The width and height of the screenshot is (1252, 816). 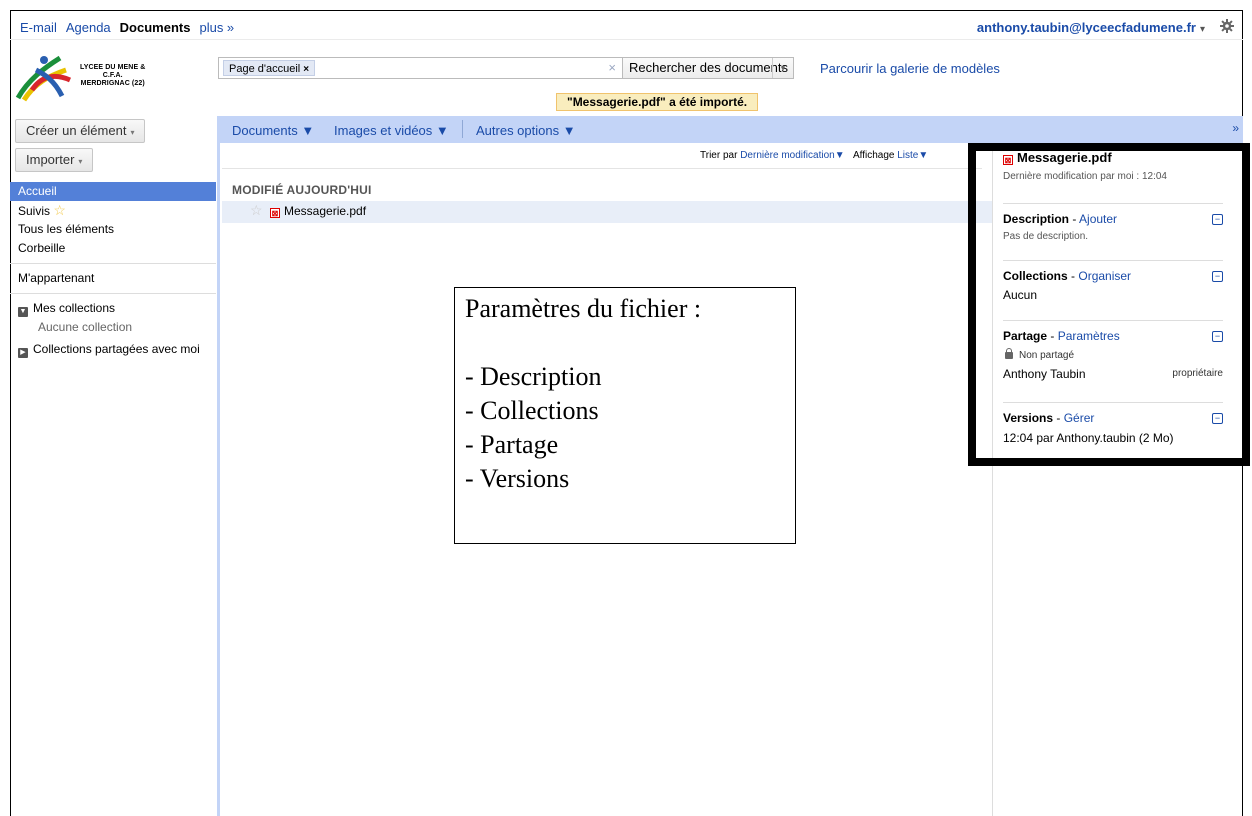 What do you see at coordinates (275, 213) in the screenshot?
I see `pdf-icon: ⊠` at bounding box center [275, 213].